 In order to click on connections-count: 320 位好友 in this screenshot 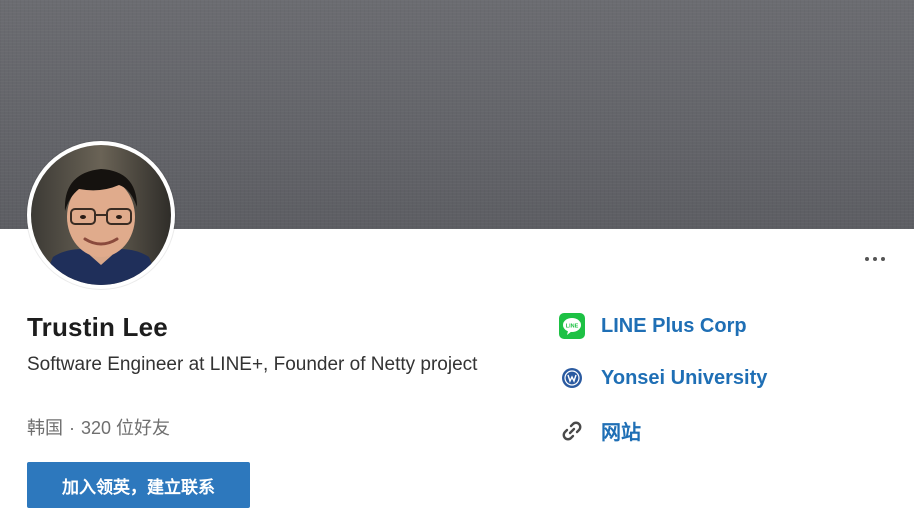, I will do `click(126, 428)`.